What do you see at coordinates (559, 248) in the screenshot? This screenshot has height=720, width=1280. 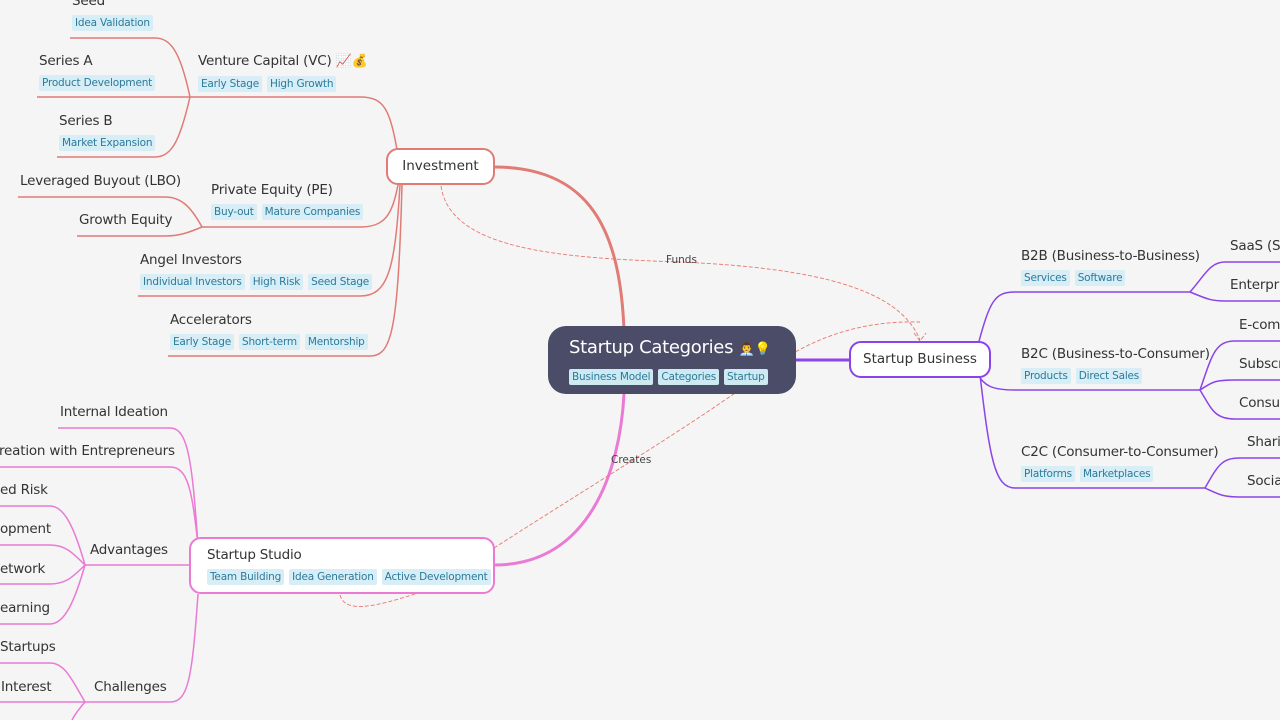 I see `branch-line-investment` at bounding box center [559, 248].